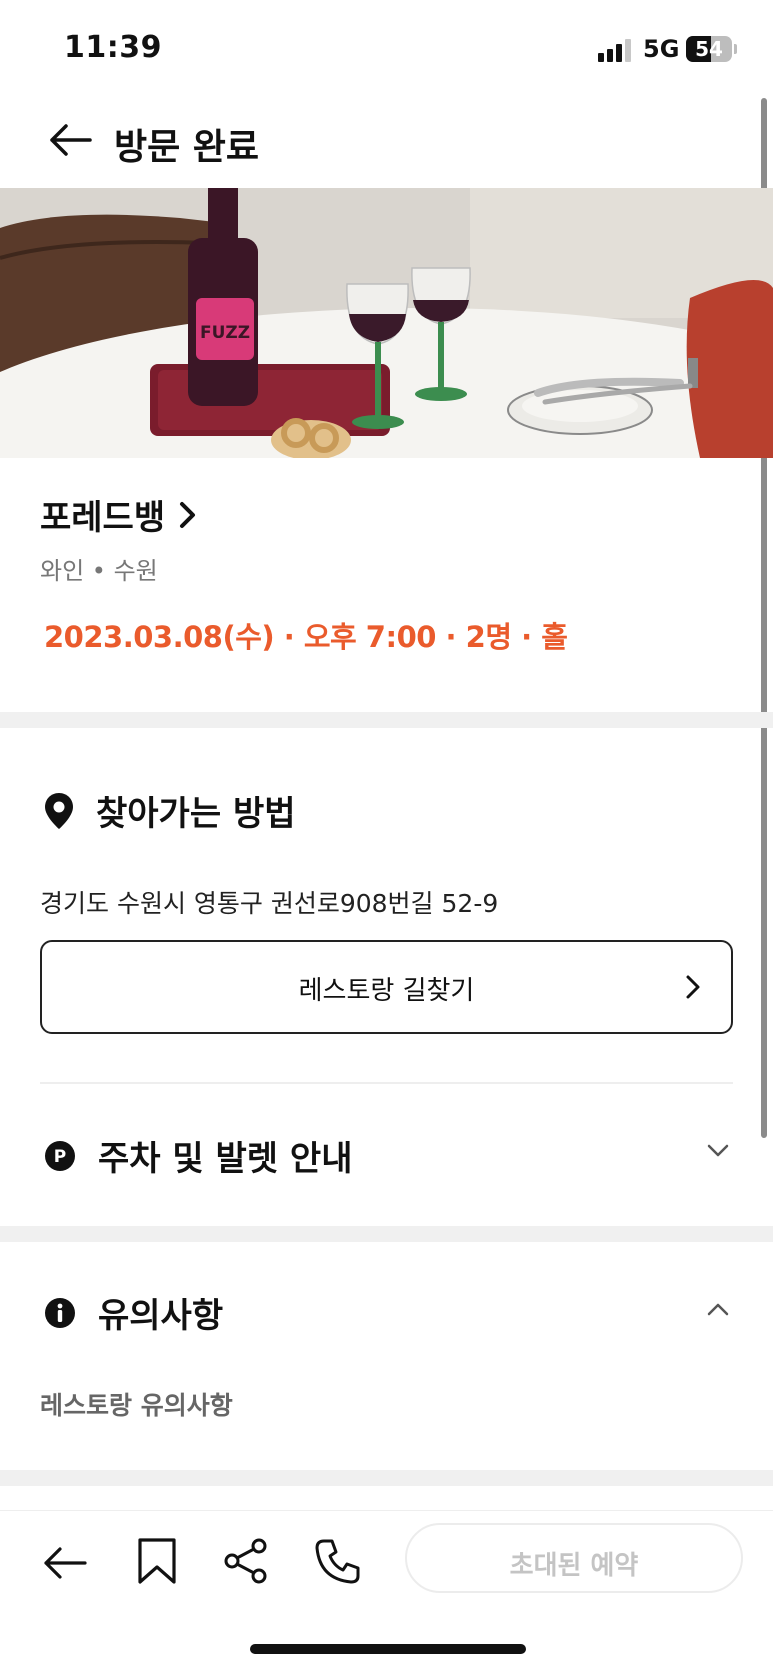  Describe the element at coordinates (306, 637) in the screenshot. I see `booking-details: 2023.03.08(수) · 오후 7:00 · 2명 · 홀` at that location.